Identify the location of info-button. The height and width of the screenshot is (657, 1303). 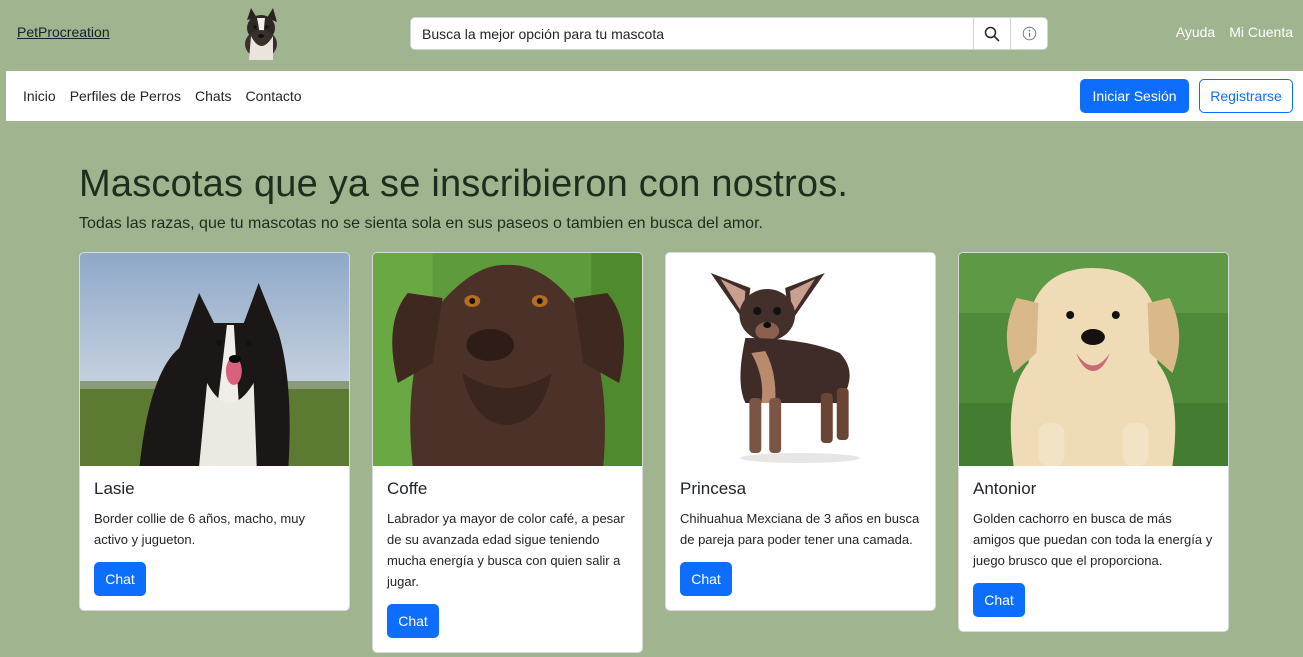
(1028, 33).